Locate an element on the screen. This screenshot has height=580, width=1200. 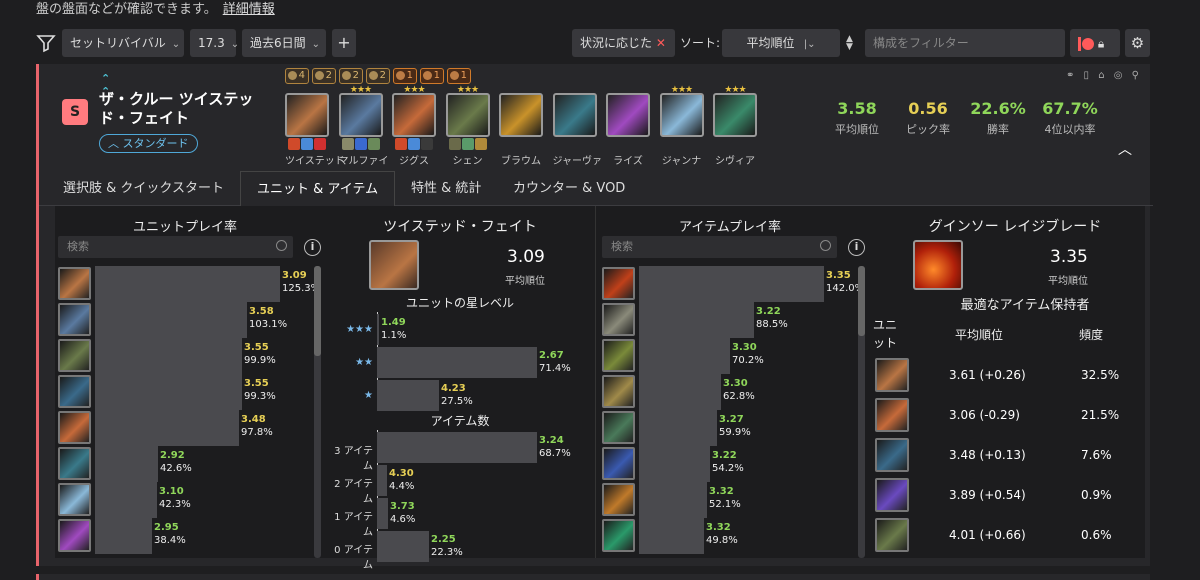
unit-slot: ライズ is located at coordinates (628, 130).